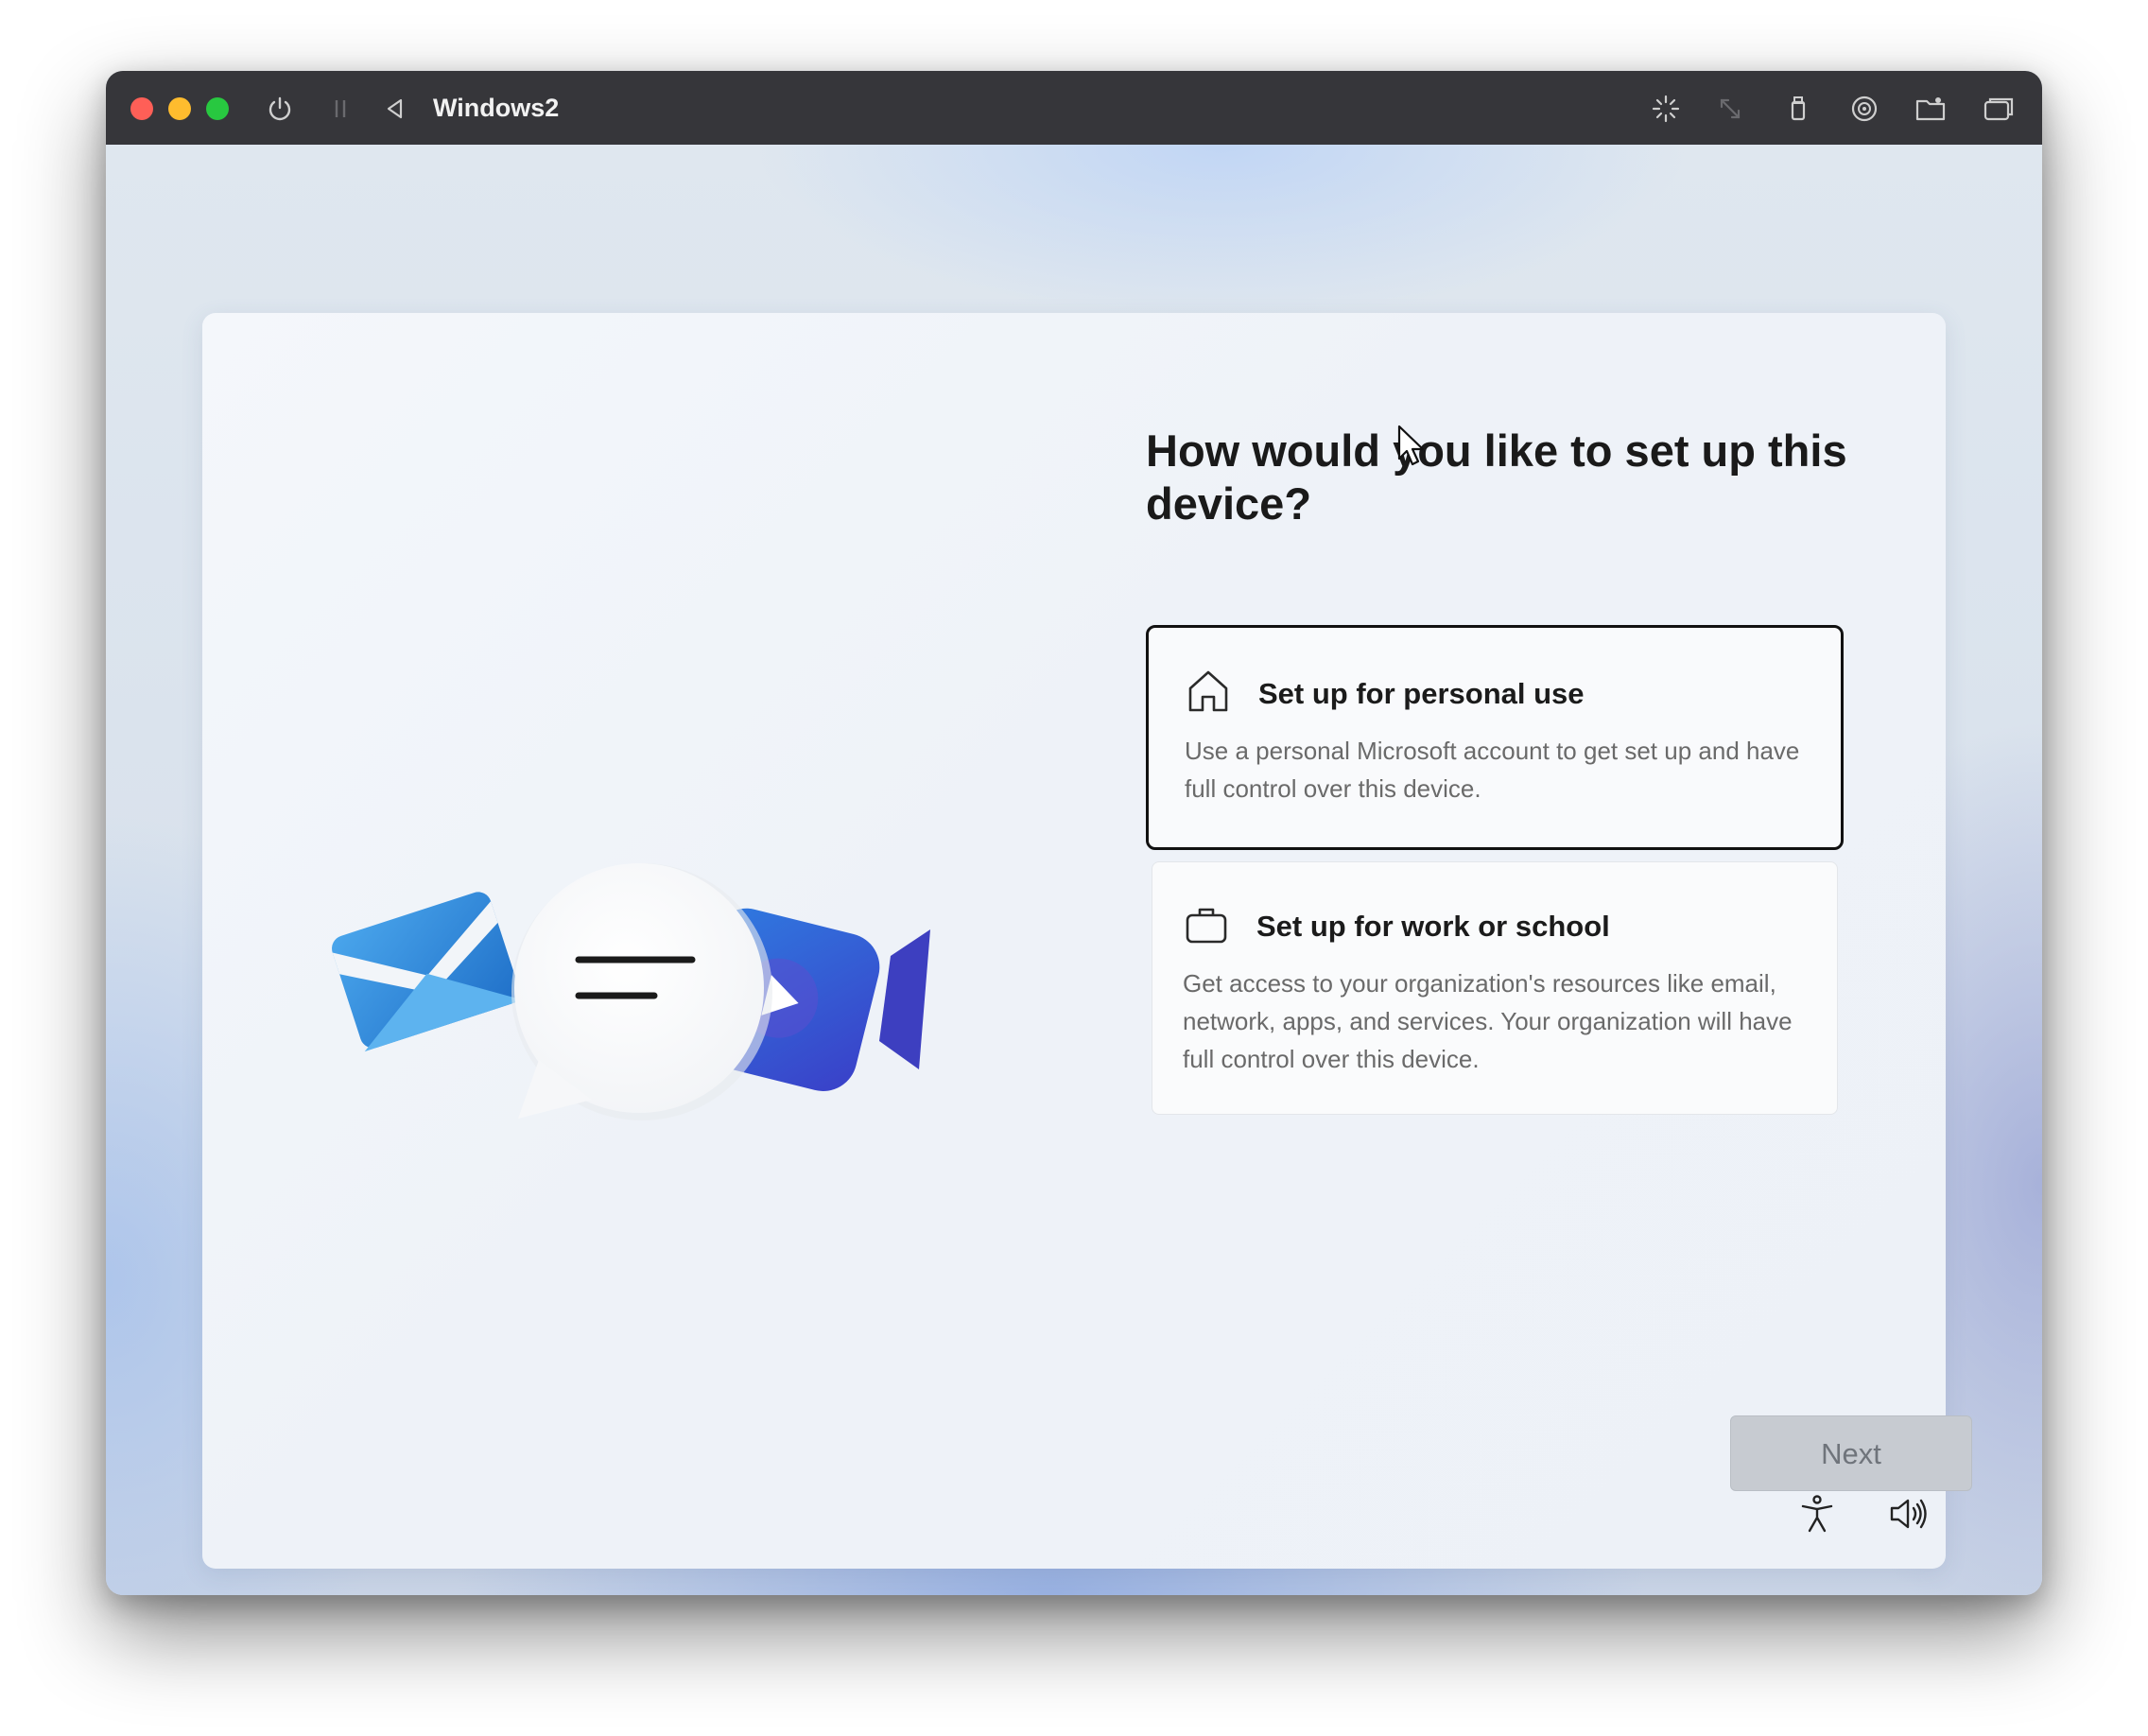  I want to click on next-button: Next, so click(1851, 1453).